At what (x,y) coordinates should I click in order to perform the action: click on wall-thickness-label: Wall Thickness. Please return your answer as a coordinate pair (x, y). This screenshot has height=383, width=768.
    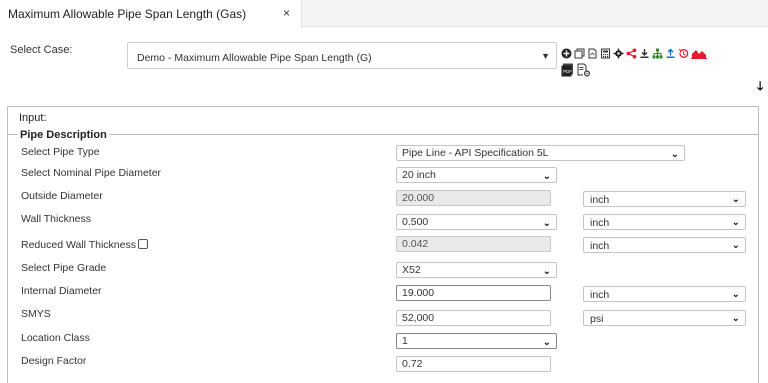
    Looking at the image, I should click on (56, 219).